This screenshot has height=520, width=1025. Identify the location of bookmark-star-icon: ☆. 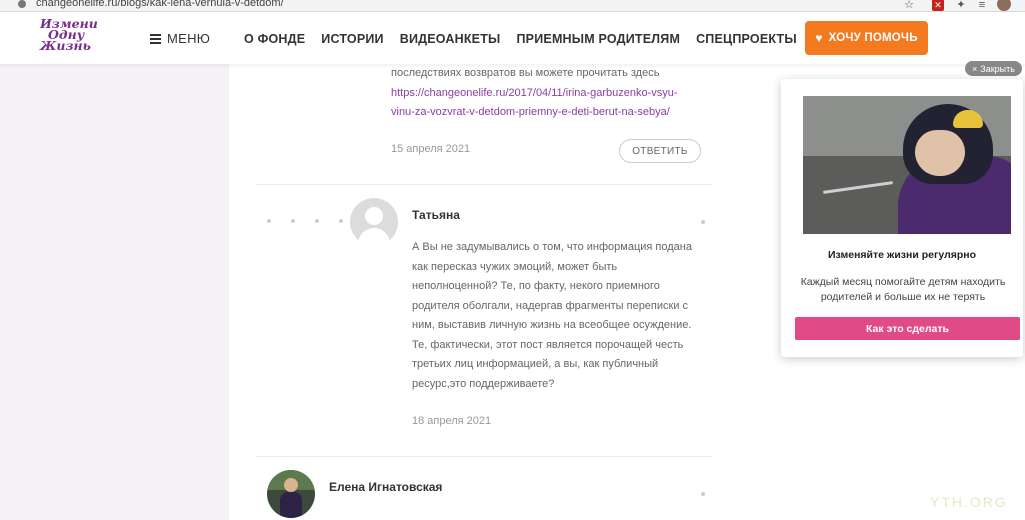
(909, 5).